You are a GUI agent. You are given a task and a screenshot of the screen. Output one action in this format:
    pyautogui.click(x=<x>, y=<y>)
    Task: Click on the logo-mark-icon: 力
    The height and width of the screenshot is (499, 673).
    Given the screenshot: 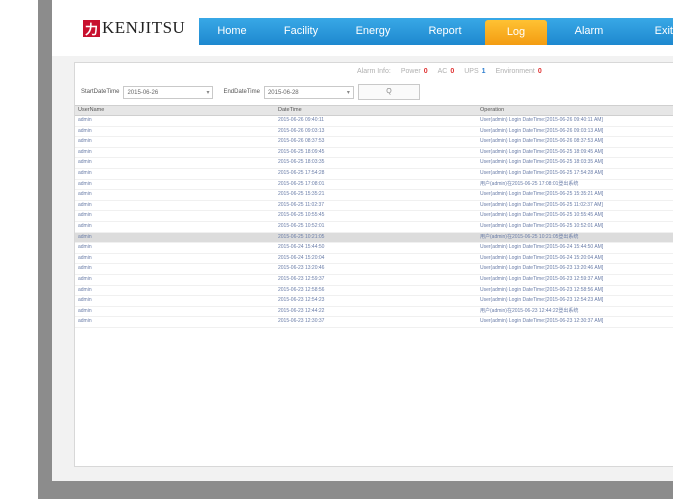 What is the action you would take?
    pyautogui.click(x=91, y=28)
    